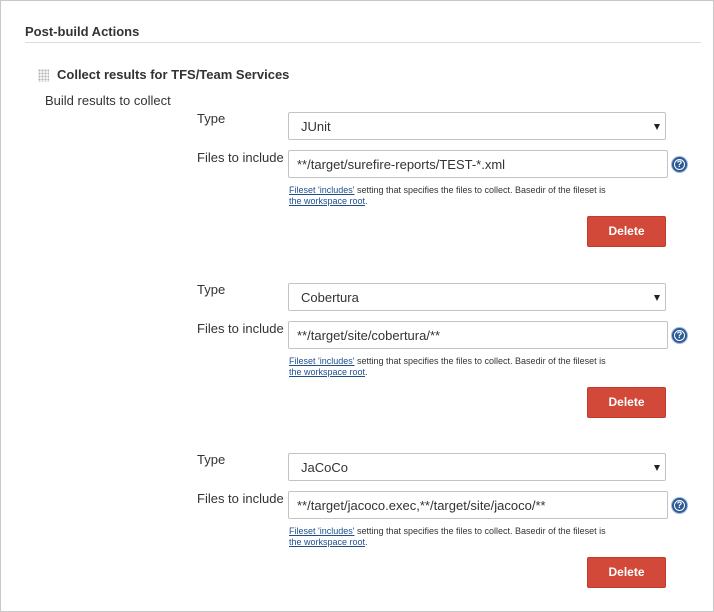 The width and height of the screenshot is (714, 612). I want to click on type-select: Cobertura, so click(477, 297).